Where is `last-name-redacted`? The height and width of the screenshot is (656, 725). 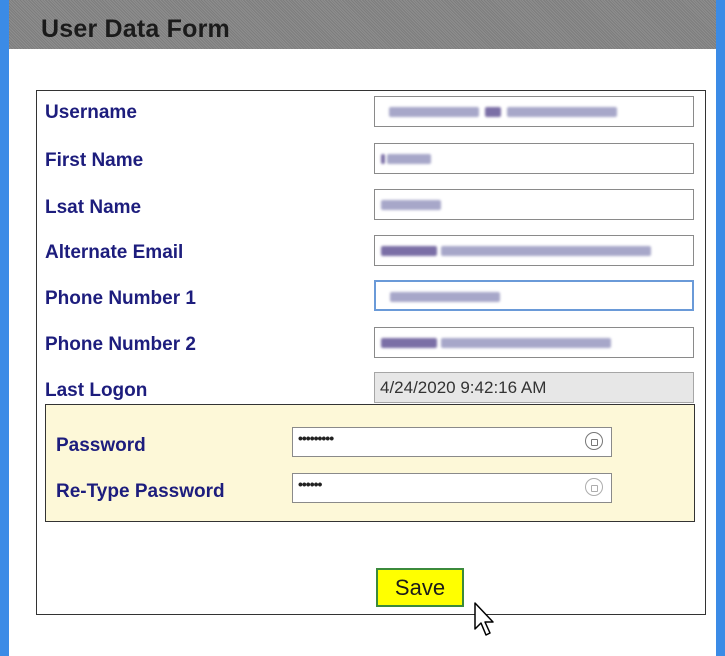
last-name-redacted is located at coordinates (411, 205).